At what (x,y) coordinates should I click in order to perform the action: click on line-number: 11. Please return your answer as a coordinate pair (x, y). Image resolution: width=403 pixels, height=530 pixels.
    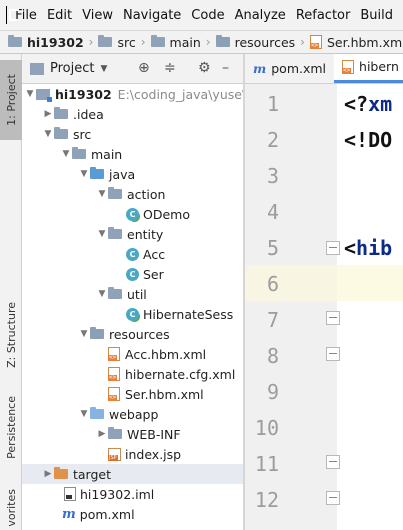
    Looking at the image, I should click on (266, 464).